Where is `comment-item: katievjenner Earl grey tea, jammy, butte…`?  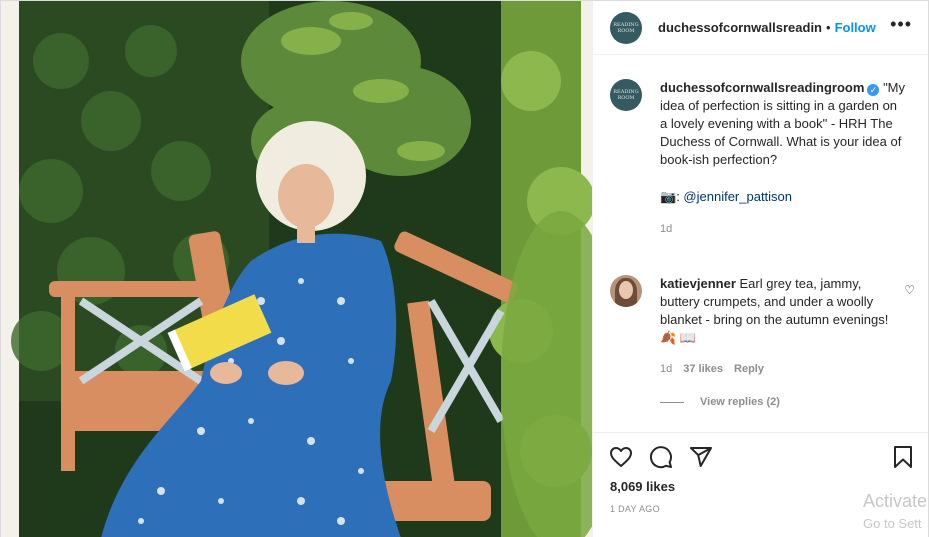
comment-item: katievjenner Earl grey tea, jammy, butte… is located at coordinates (762, 341).